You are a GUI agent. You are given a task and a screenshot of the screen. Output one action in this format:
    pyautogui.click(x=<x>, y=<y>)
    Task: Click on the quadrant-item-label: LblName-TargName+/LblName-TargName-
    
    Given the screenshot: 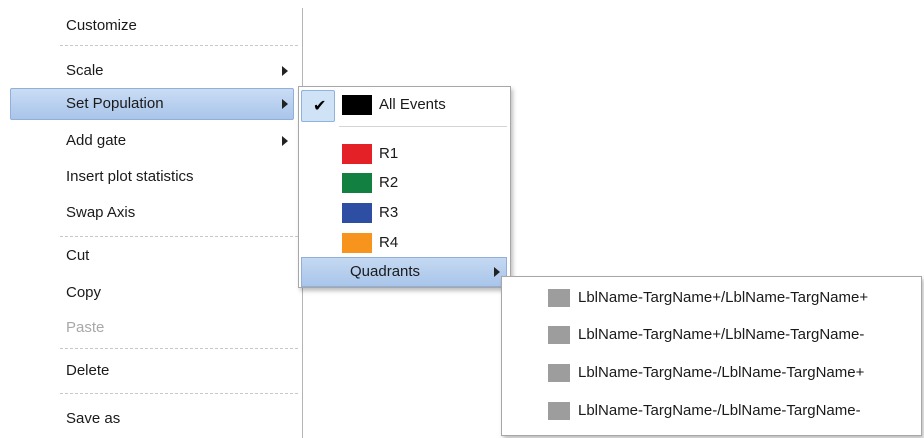 What is the action you would take?
    pyautogui.click(x=721, y=334)
    